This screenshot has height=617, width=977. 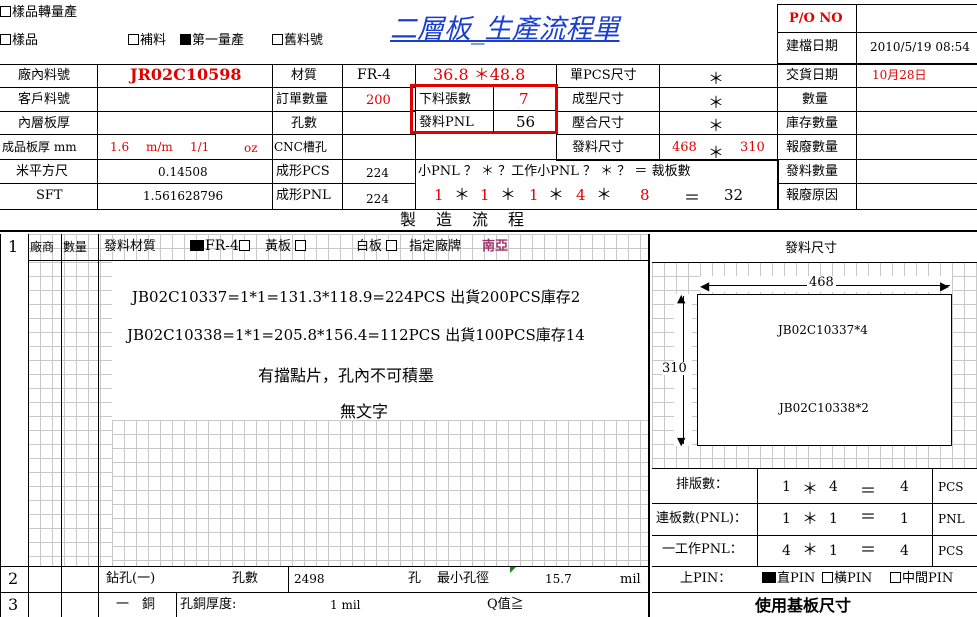 What do you see at coordinates (131, 578) in the screenshot?
I see `drill-label: 鉆孔(一)` at bounding box center [131, 578].